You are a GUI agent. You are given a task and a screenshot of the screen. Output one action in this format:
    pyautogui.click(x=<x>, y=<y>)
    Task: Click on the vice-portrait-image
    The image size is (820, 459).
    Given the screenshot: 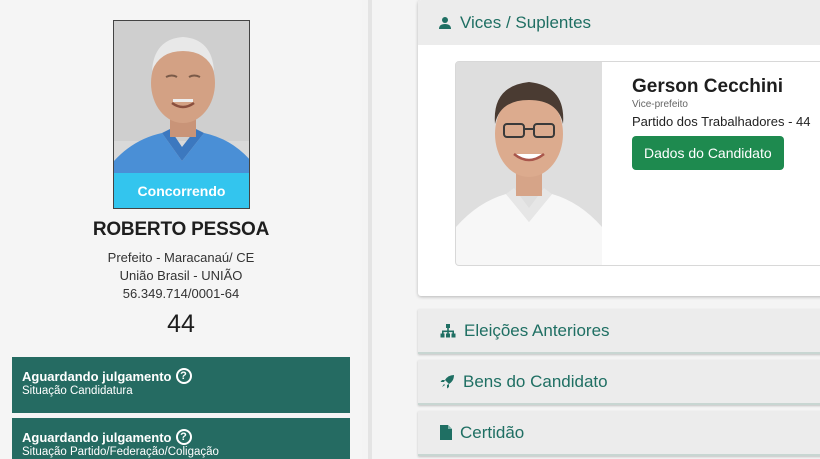 What is the action you would take?
    pyautogui.click(x=529, y=163)
    